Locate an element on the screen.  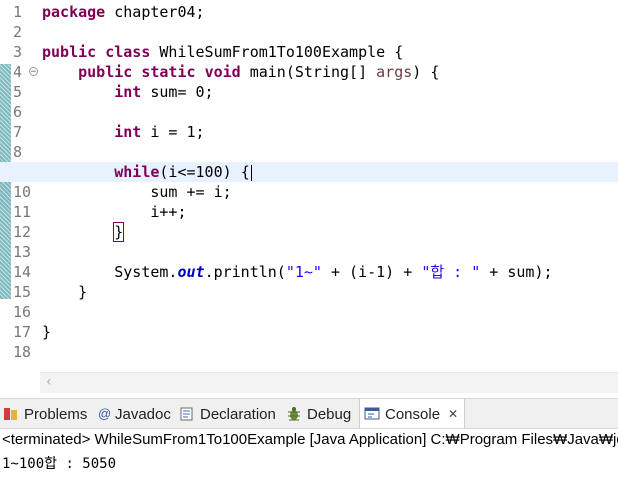
string-literal: "1~" is located at coordinates (303, 272).